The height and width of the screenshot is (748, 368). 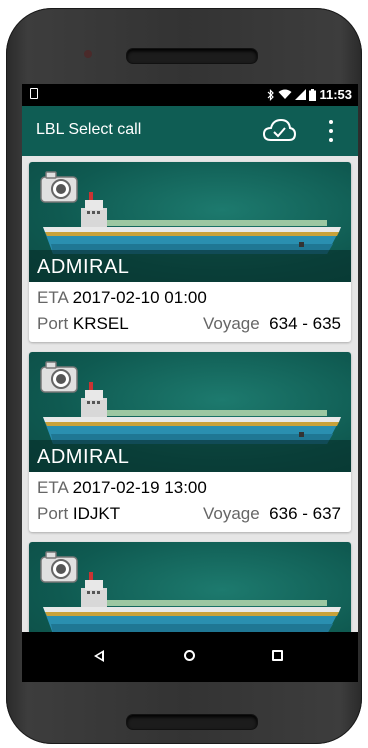 I want to click on port-row: Port KRSEL, so click(x=83, y=324).